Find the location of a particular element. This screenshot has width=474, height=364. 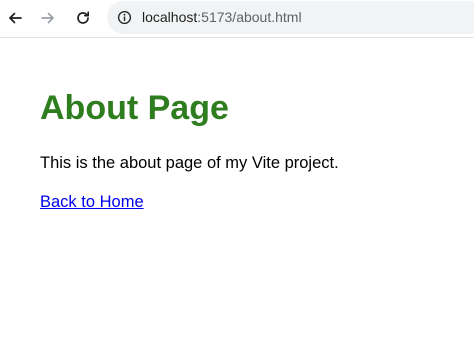

url-path: :5173/about.html is located at coordinates (249, 17).